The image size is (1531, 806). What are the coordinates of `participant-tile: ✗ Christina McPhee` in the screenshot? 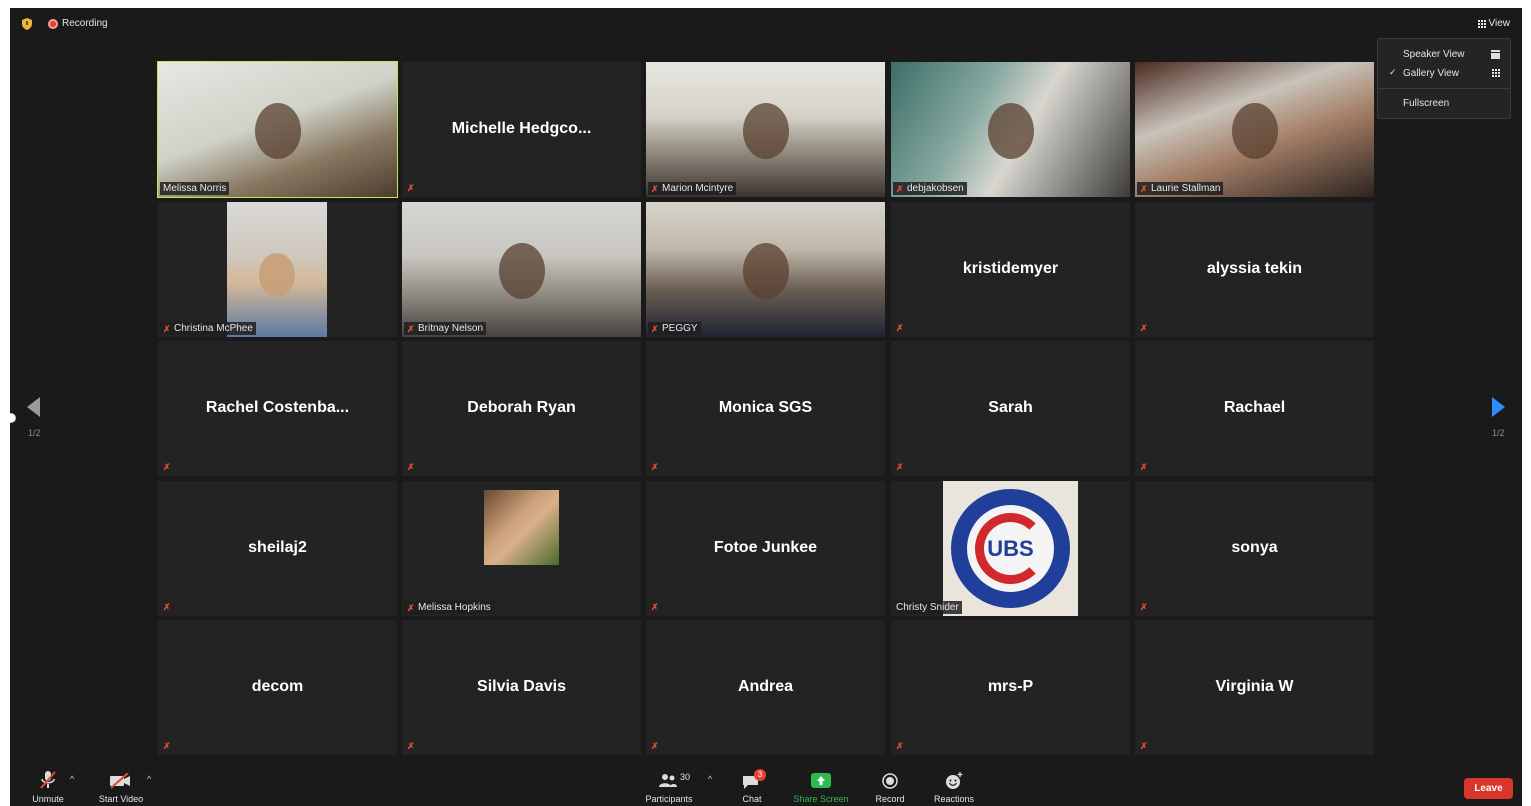 It's located at (277, 269).